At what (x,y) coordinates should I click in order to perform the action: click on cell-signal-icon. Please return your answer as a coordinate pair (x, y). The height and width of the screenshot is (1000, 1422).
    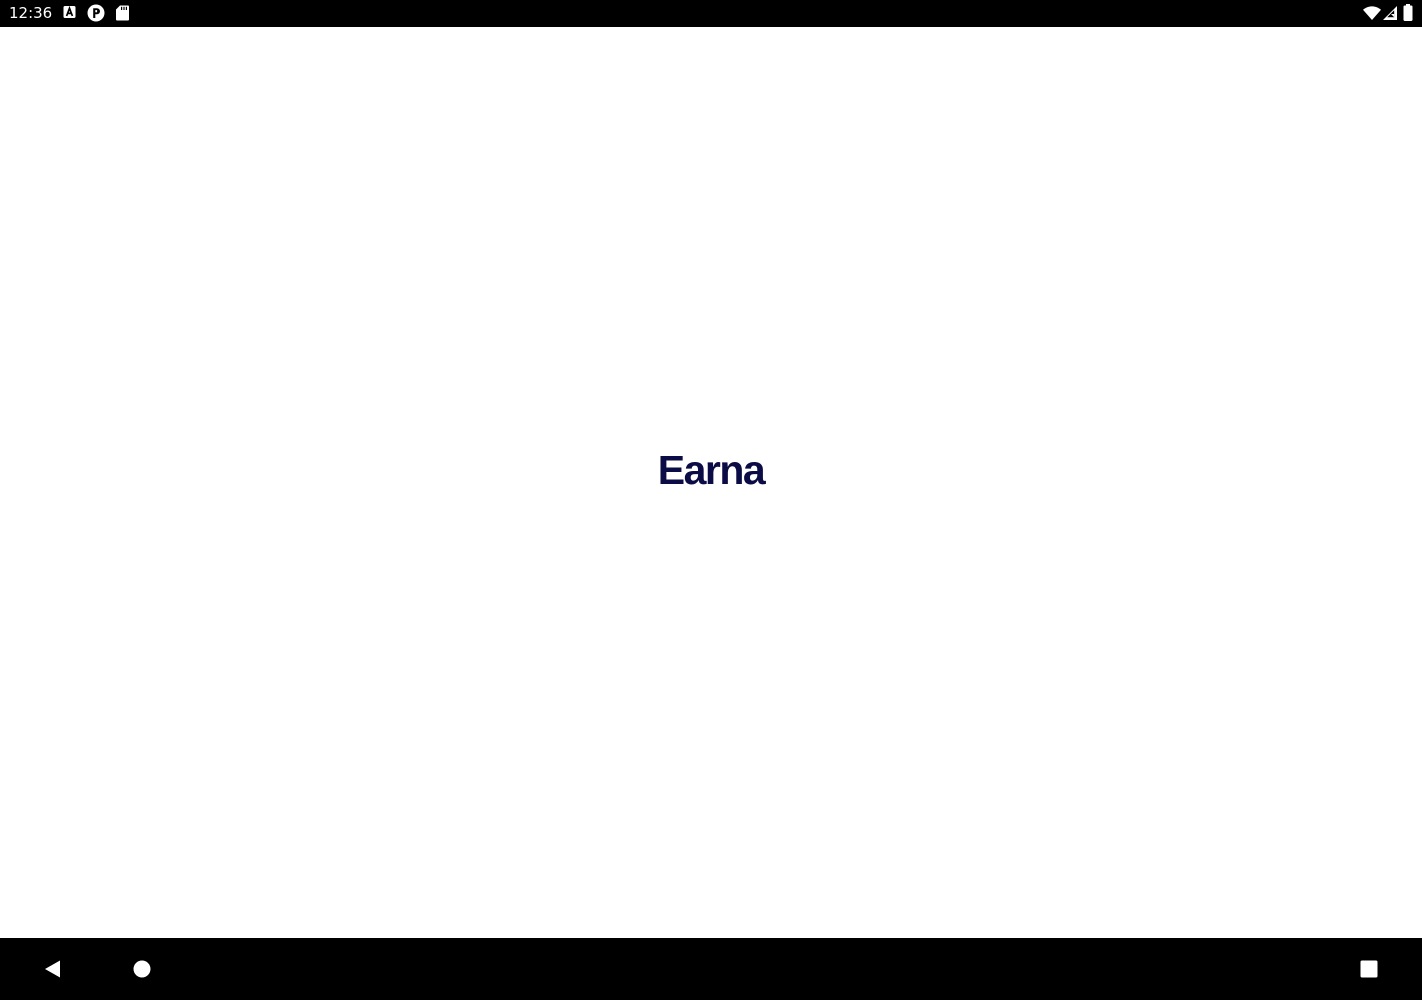
    Looking at the image, I should click on (1390, 13).